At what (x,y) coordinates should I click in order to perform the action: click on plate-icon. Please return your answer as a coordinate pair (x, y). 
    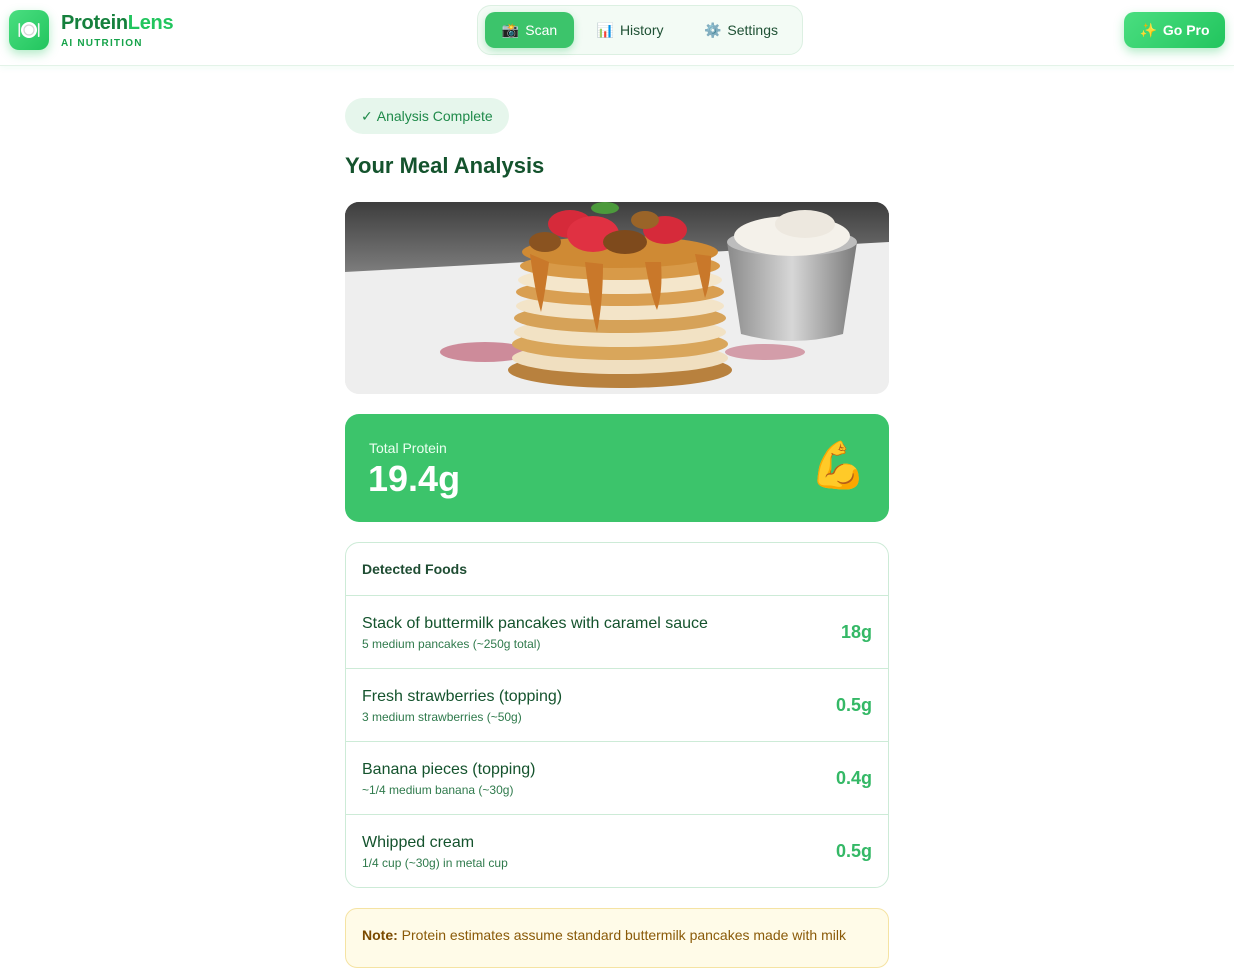
    Looking at the image, I should click on (29, 30).